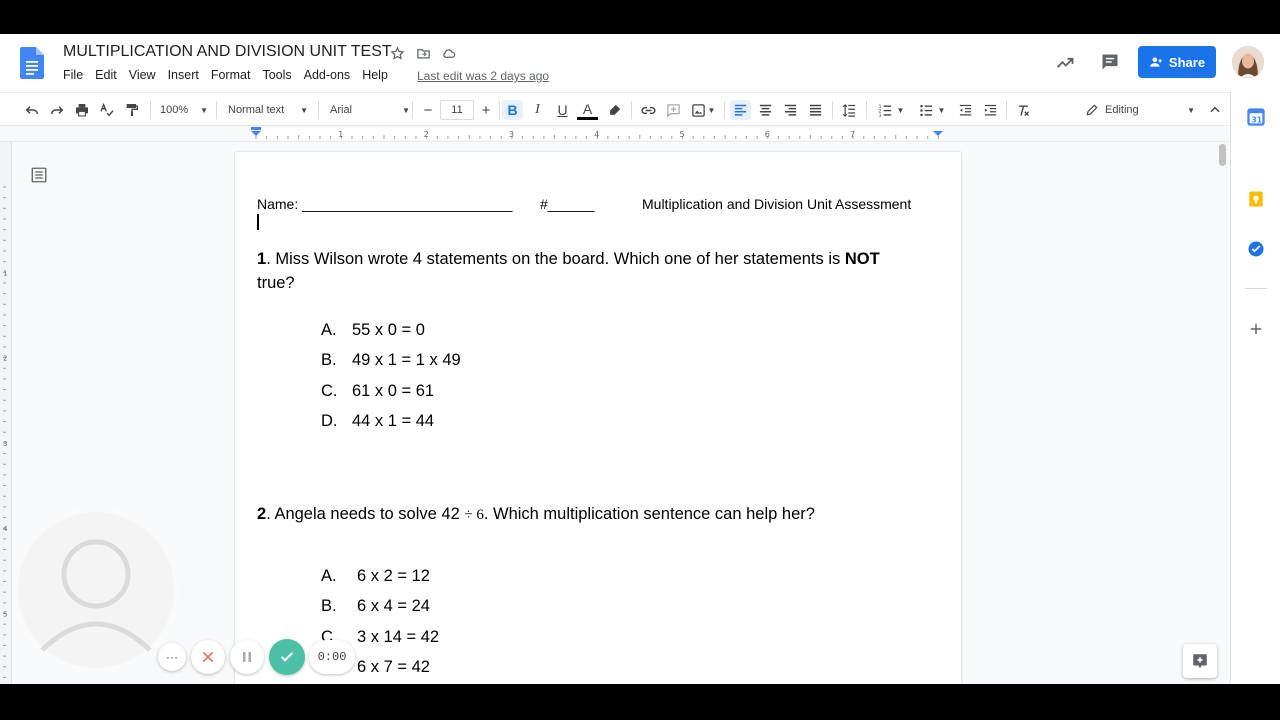 Image resolution: width=1280 pixels, height=720 pixels. Describe the element at coordinates (815, 110) in the screenshot. I see `align-justify-icon` at that location.